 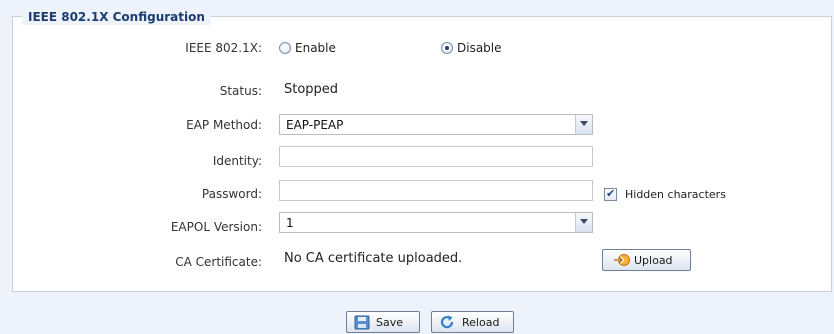 What do you see at coordinates (436, 156) in the screenshot?
I see `identity-field` at bounding box center [436, 156].